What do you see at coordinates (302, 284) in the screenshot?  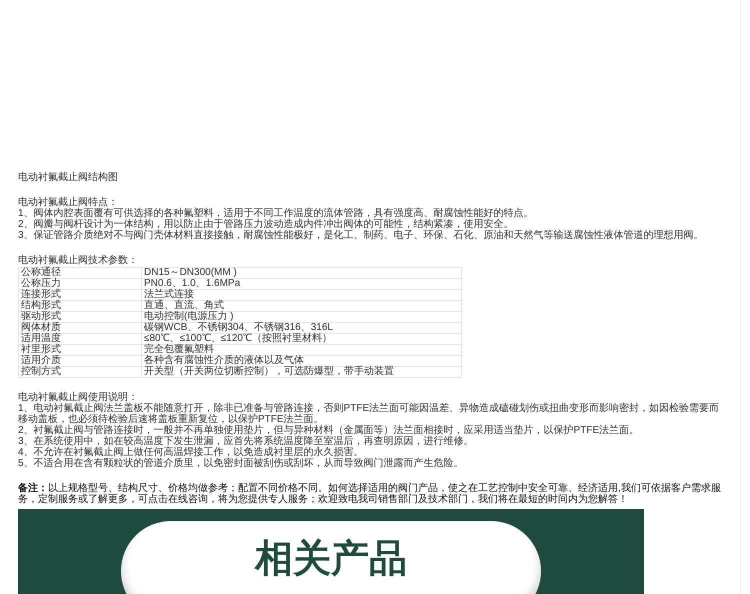 I see `table-cell: PN0.6、1.0、1.6MPa` at bounding box center [302, 284].